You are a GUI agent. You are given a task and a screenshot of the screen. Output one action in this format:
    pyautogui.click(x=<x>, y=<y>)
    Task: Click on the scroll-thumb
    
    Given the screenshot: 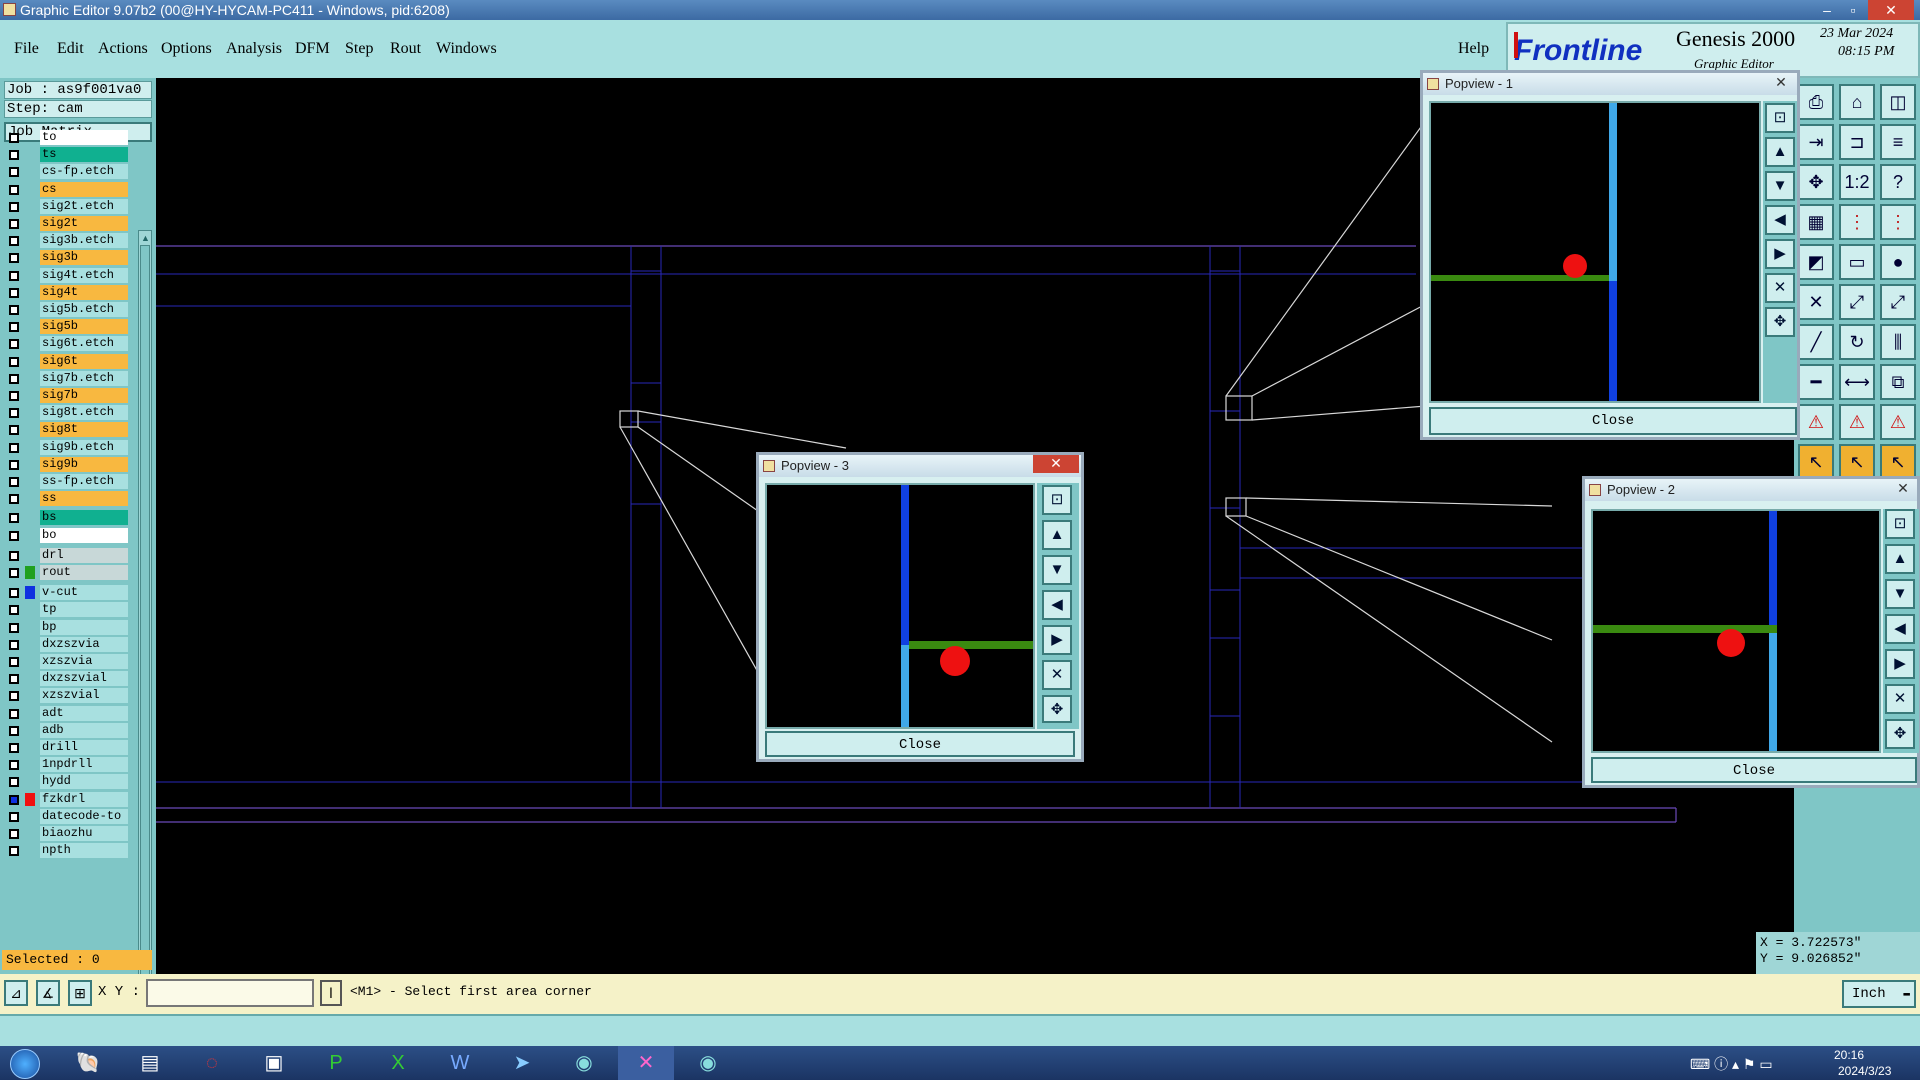 What is the action you would take?
    pyautogui.click(x=145, y=615)
    